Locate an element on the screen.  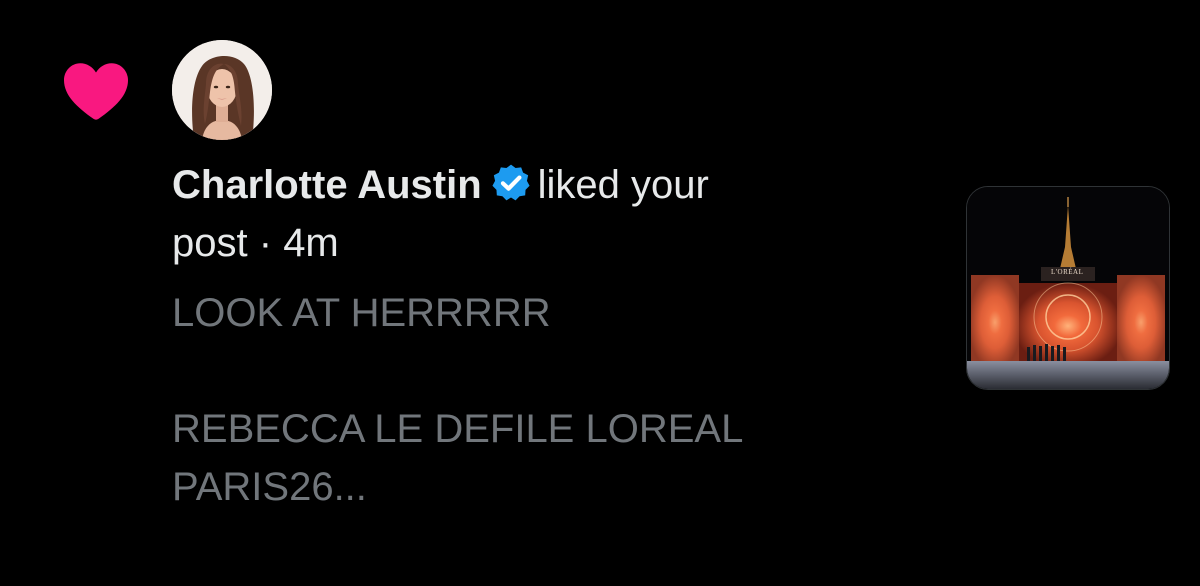
thumbnail-logo-text: L'ORÉAL is located at coordinates (1067, 272).